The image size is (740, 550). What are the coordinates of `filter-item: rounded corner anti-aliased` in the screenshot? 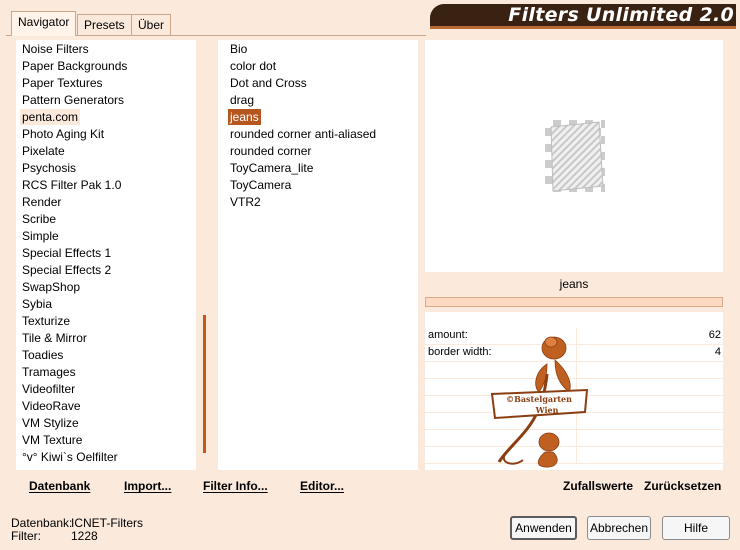 It's located at (303, 134).